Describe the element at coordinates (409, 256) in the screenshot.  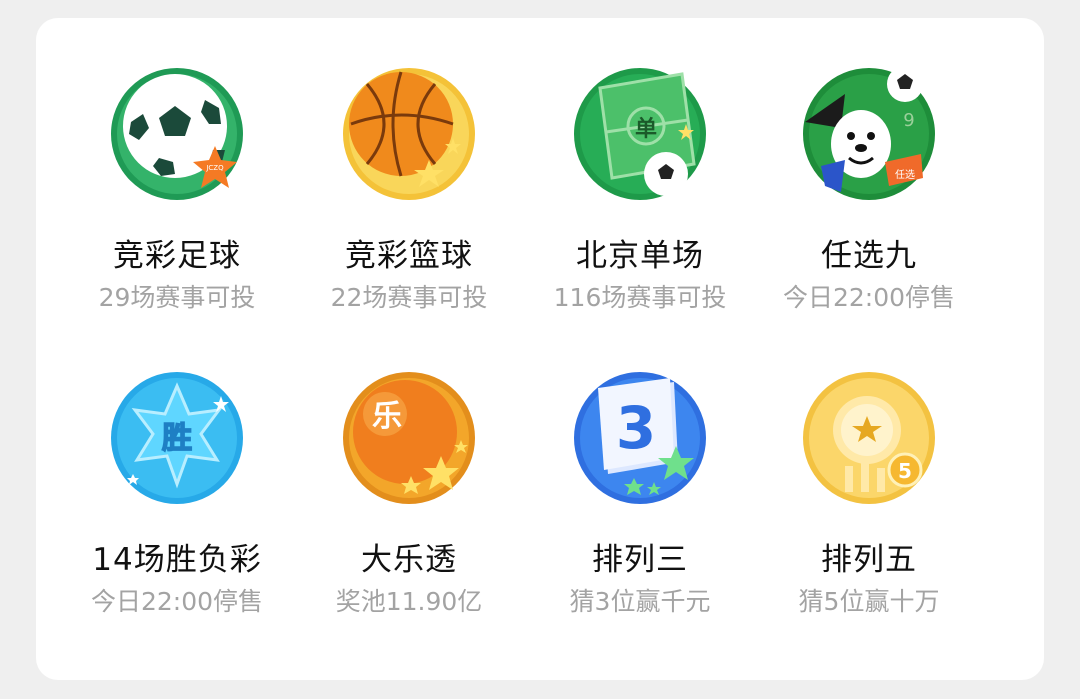
I see `game-name: 竞彩篮球` at that location.